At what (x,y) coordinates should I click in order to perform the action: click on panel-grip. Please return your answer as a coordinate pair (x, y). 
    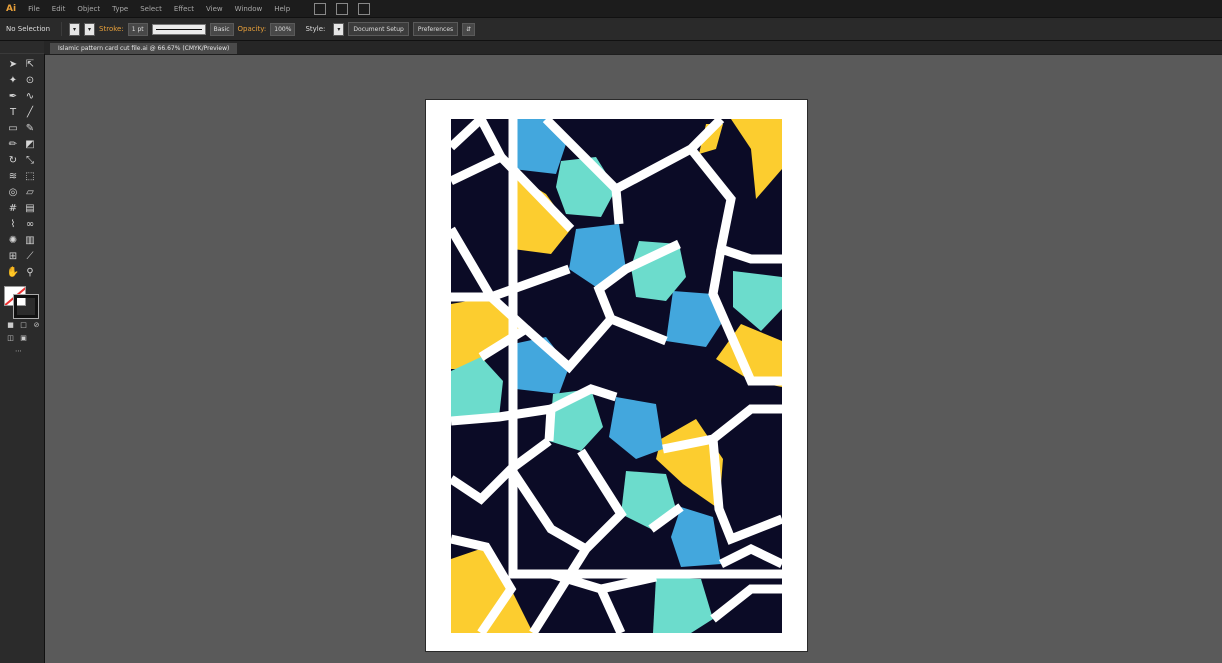
    Looking at the image, I should click on (22, 47).